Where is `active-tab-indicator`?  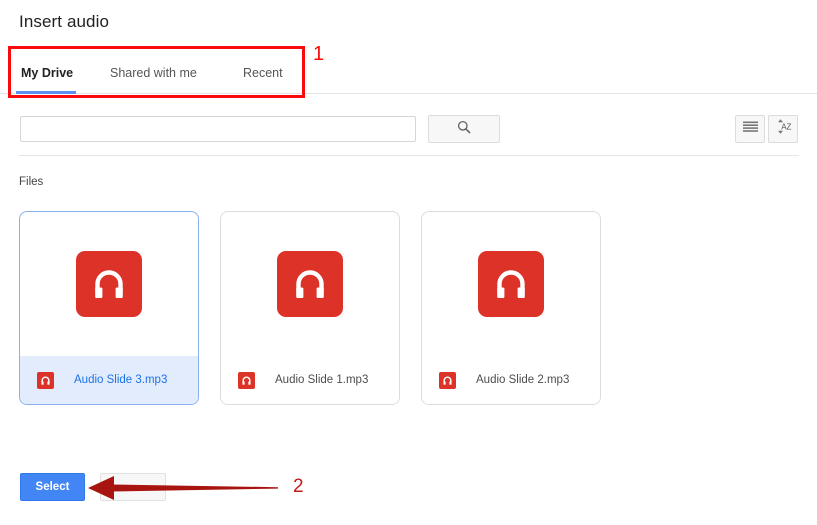 active-tab-indicator is located at coordinates (46, 92).